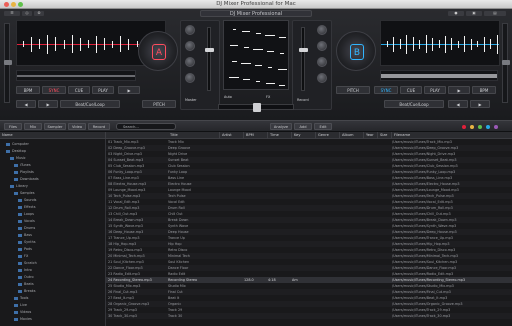  Describe the element at coordinates (439, 75) in the screenshot. I see `overview-waveform-b` at that location.